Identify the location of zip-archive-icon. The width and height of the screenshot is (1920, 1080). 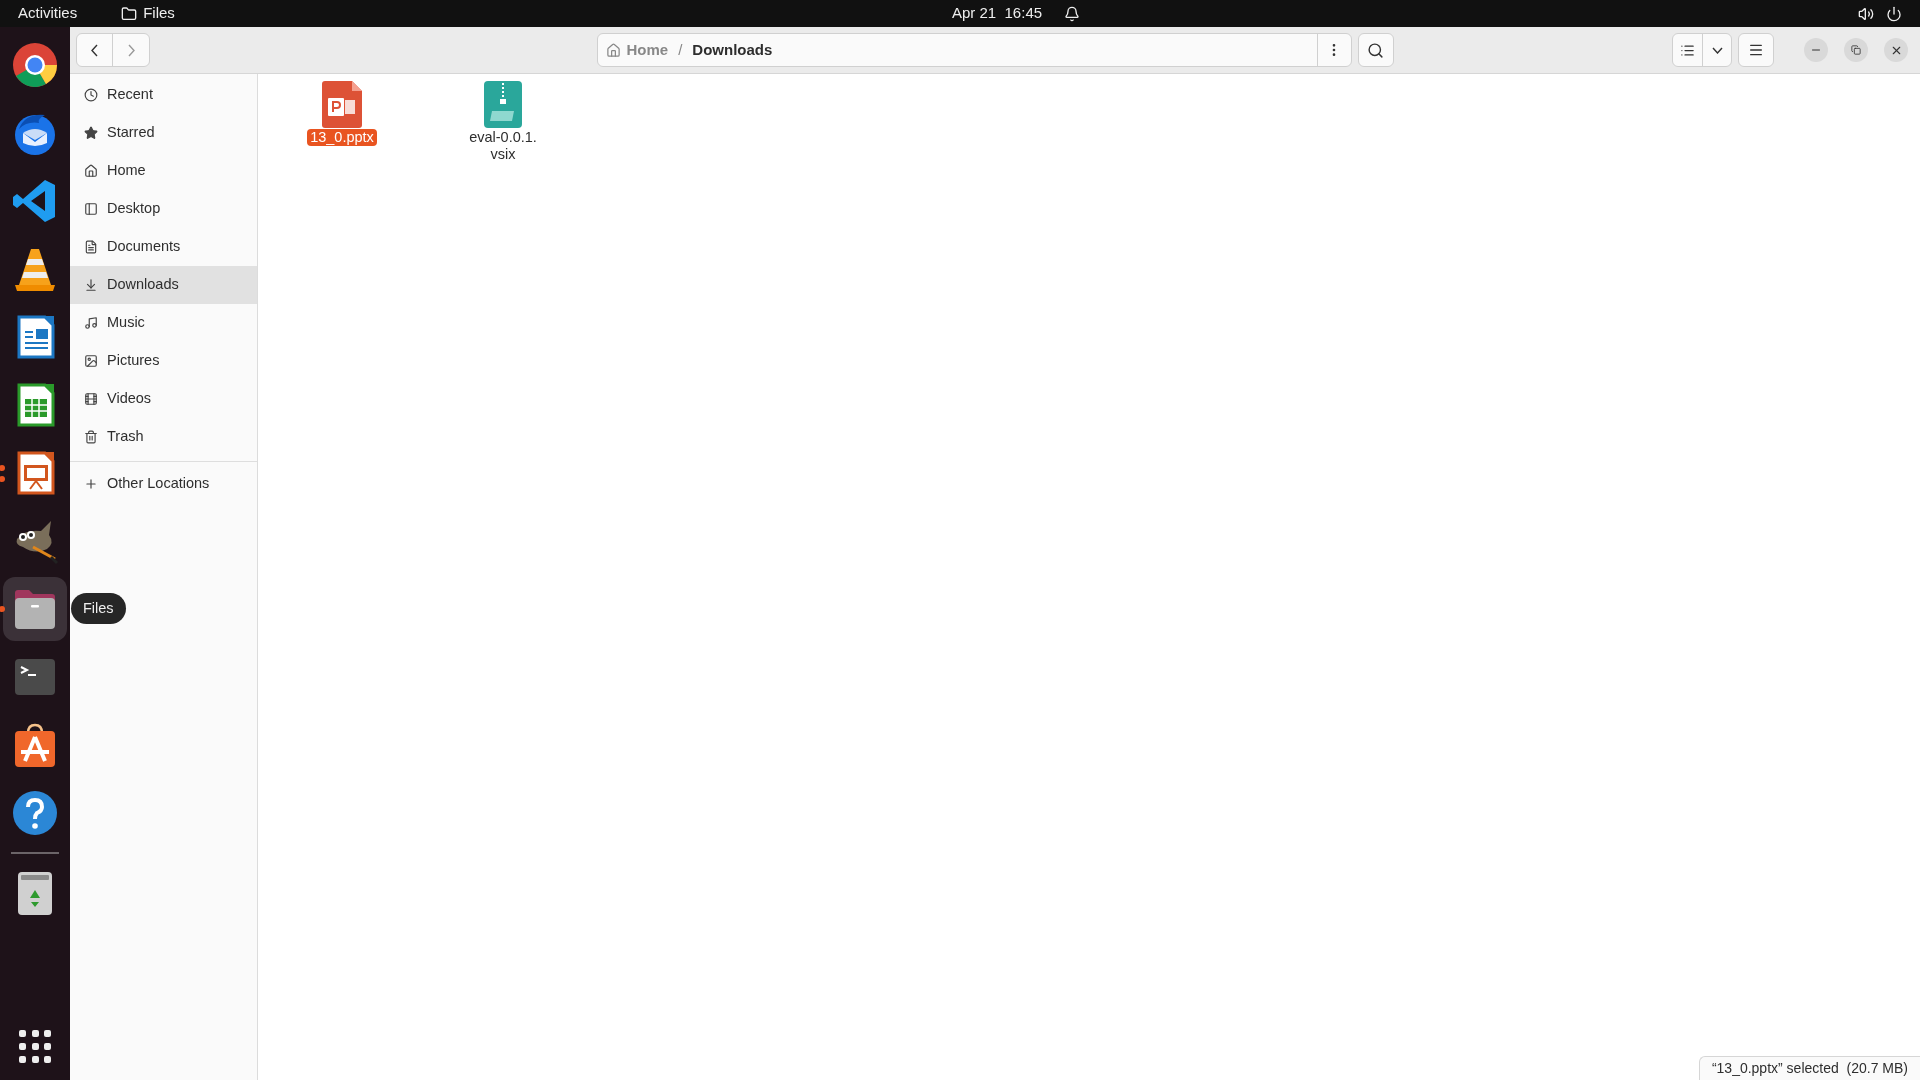
(503, 104).